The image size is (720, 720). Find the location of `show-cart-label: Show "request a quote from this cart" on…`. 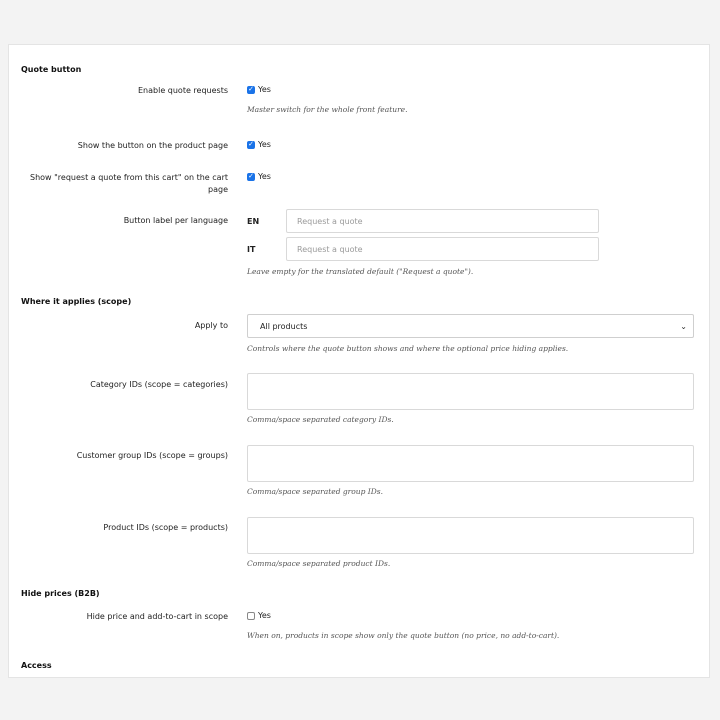

show-cart-label: Show "request a quote from this cart" on… is located at coordinates (128, 183).